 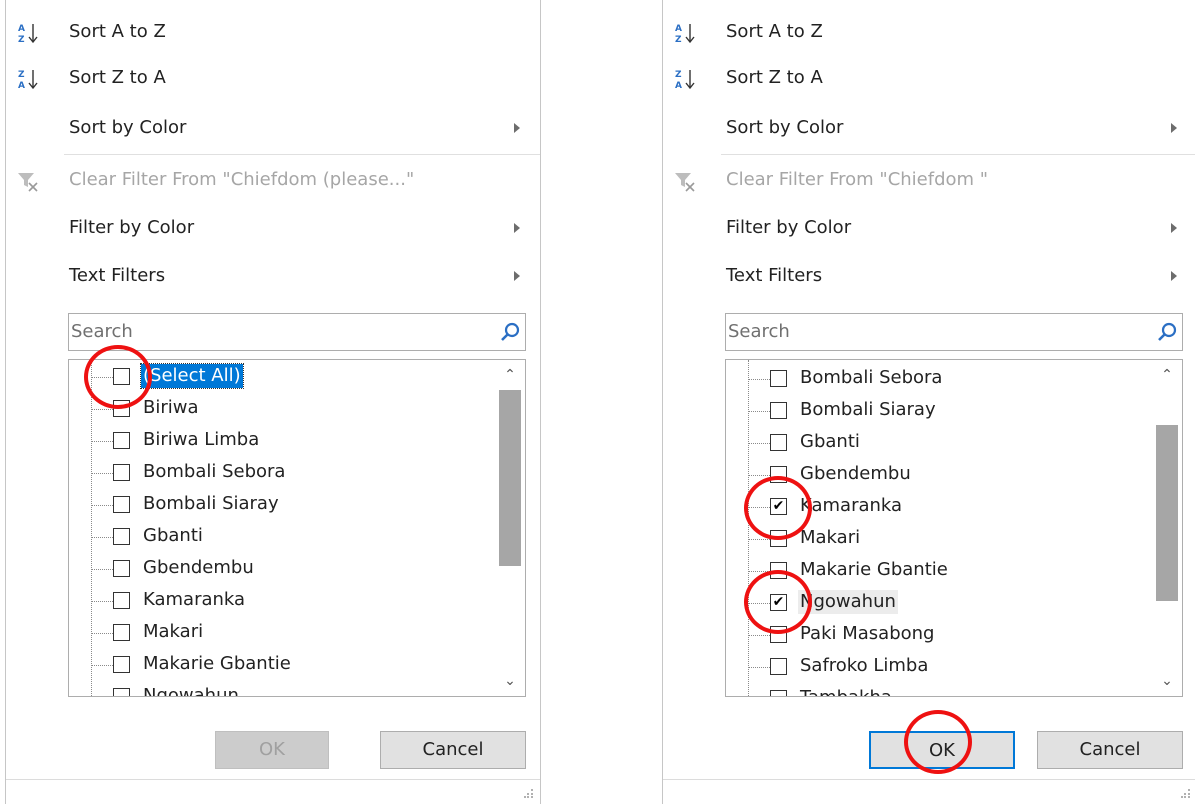 What do you see at coordinates (936, 508) in the screenshot?
I see `list-item: ✔ Kamaranka` at bounding box center [936, 508].